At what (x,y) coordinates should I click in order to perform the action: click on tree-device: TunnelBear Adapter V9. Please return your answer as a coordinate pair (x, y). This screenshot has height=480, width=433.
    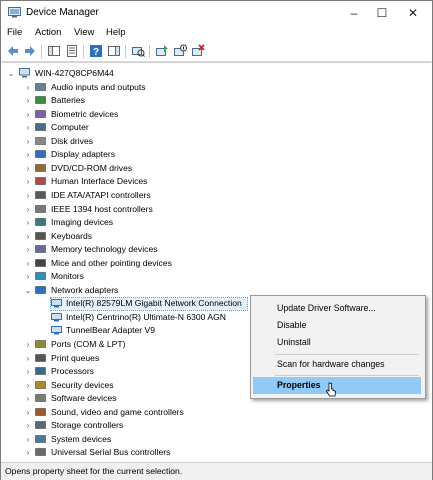
    Looking at the image, I should click on (135, 330).